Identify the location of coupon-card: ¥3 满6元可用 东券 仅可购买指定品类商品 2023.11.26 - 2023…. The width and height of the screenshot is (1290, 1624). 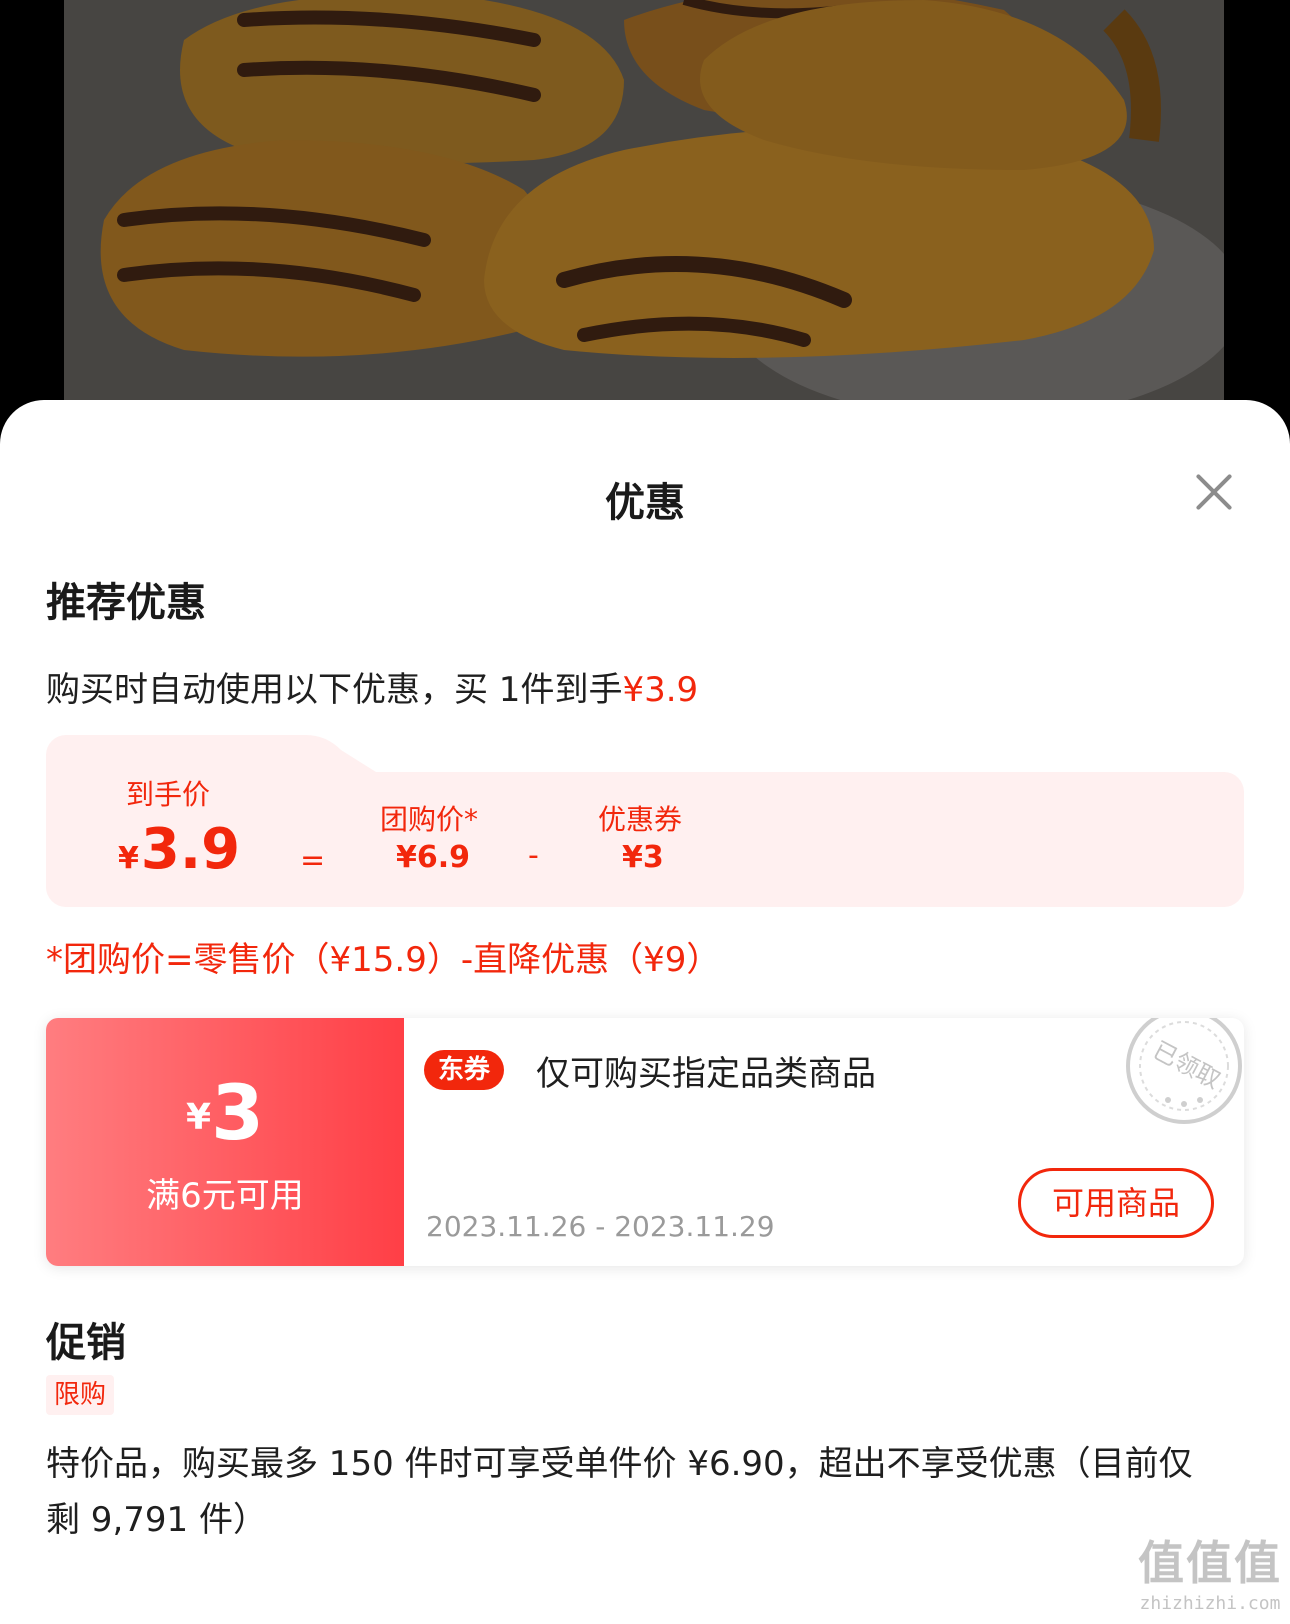
(645, 1142).